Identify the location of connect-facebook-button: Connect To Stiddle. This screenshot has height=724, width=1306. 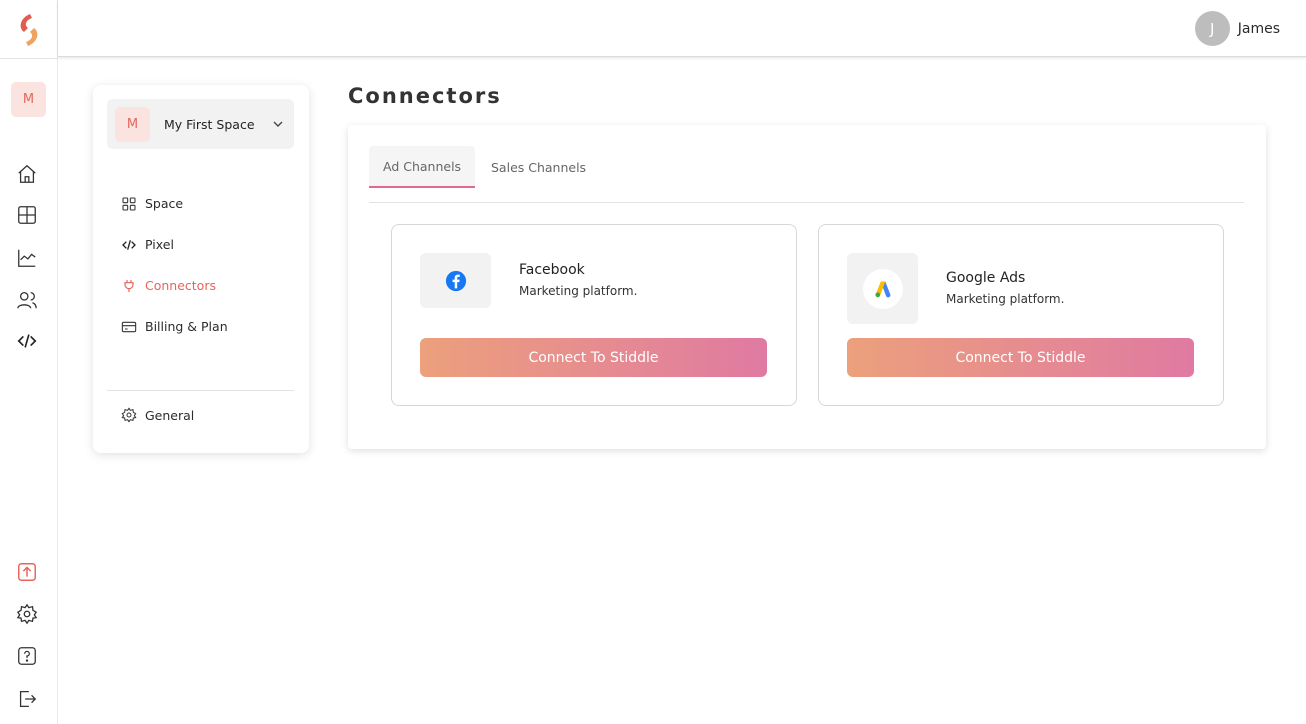
(593, 357).